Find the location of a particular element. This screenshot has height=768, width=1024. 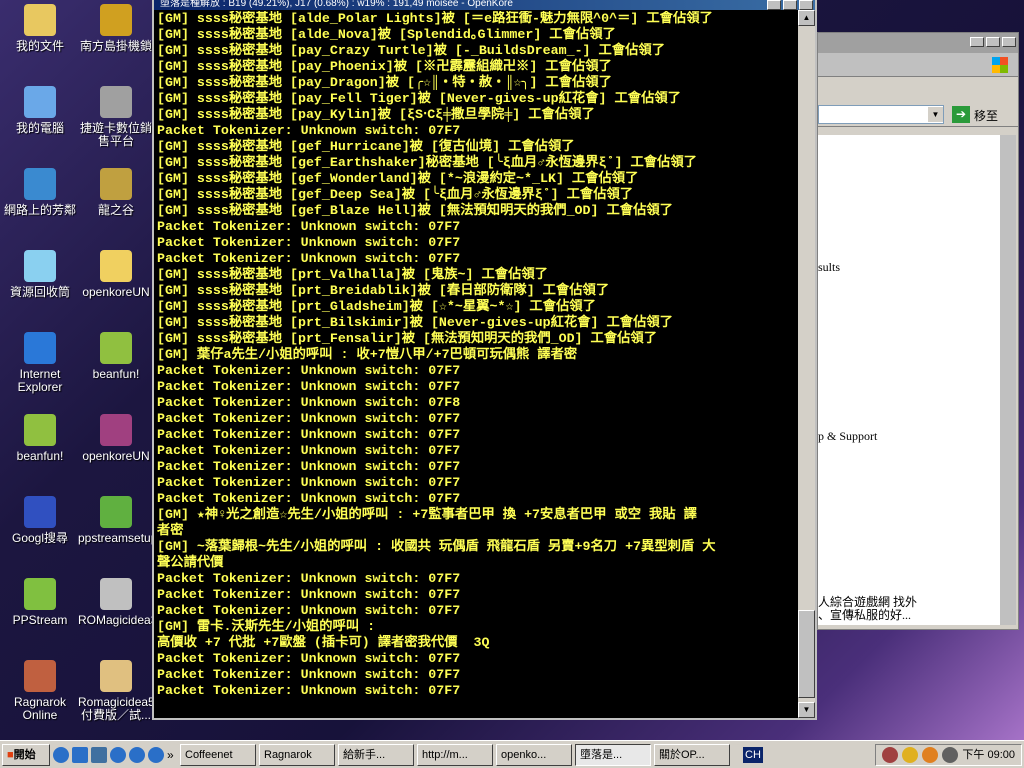

taskbar-button: Ragnarok is located at coordinates (297, 754).